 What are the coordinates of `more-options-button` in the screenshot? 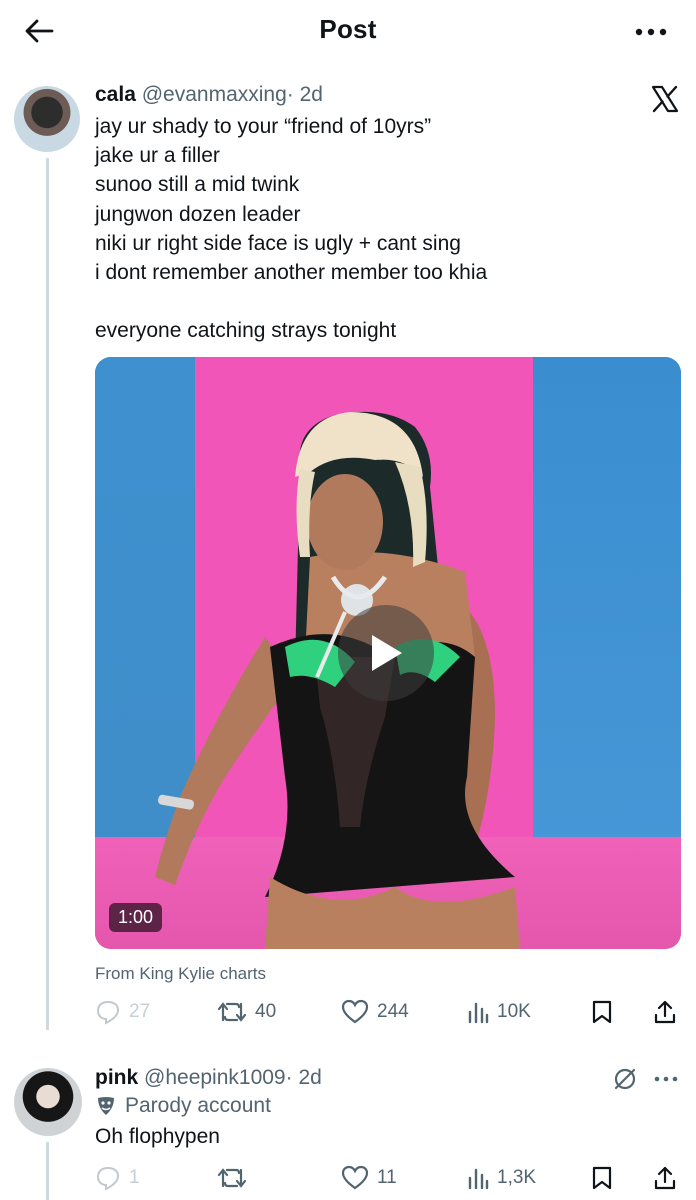 It's located at (651, 28).